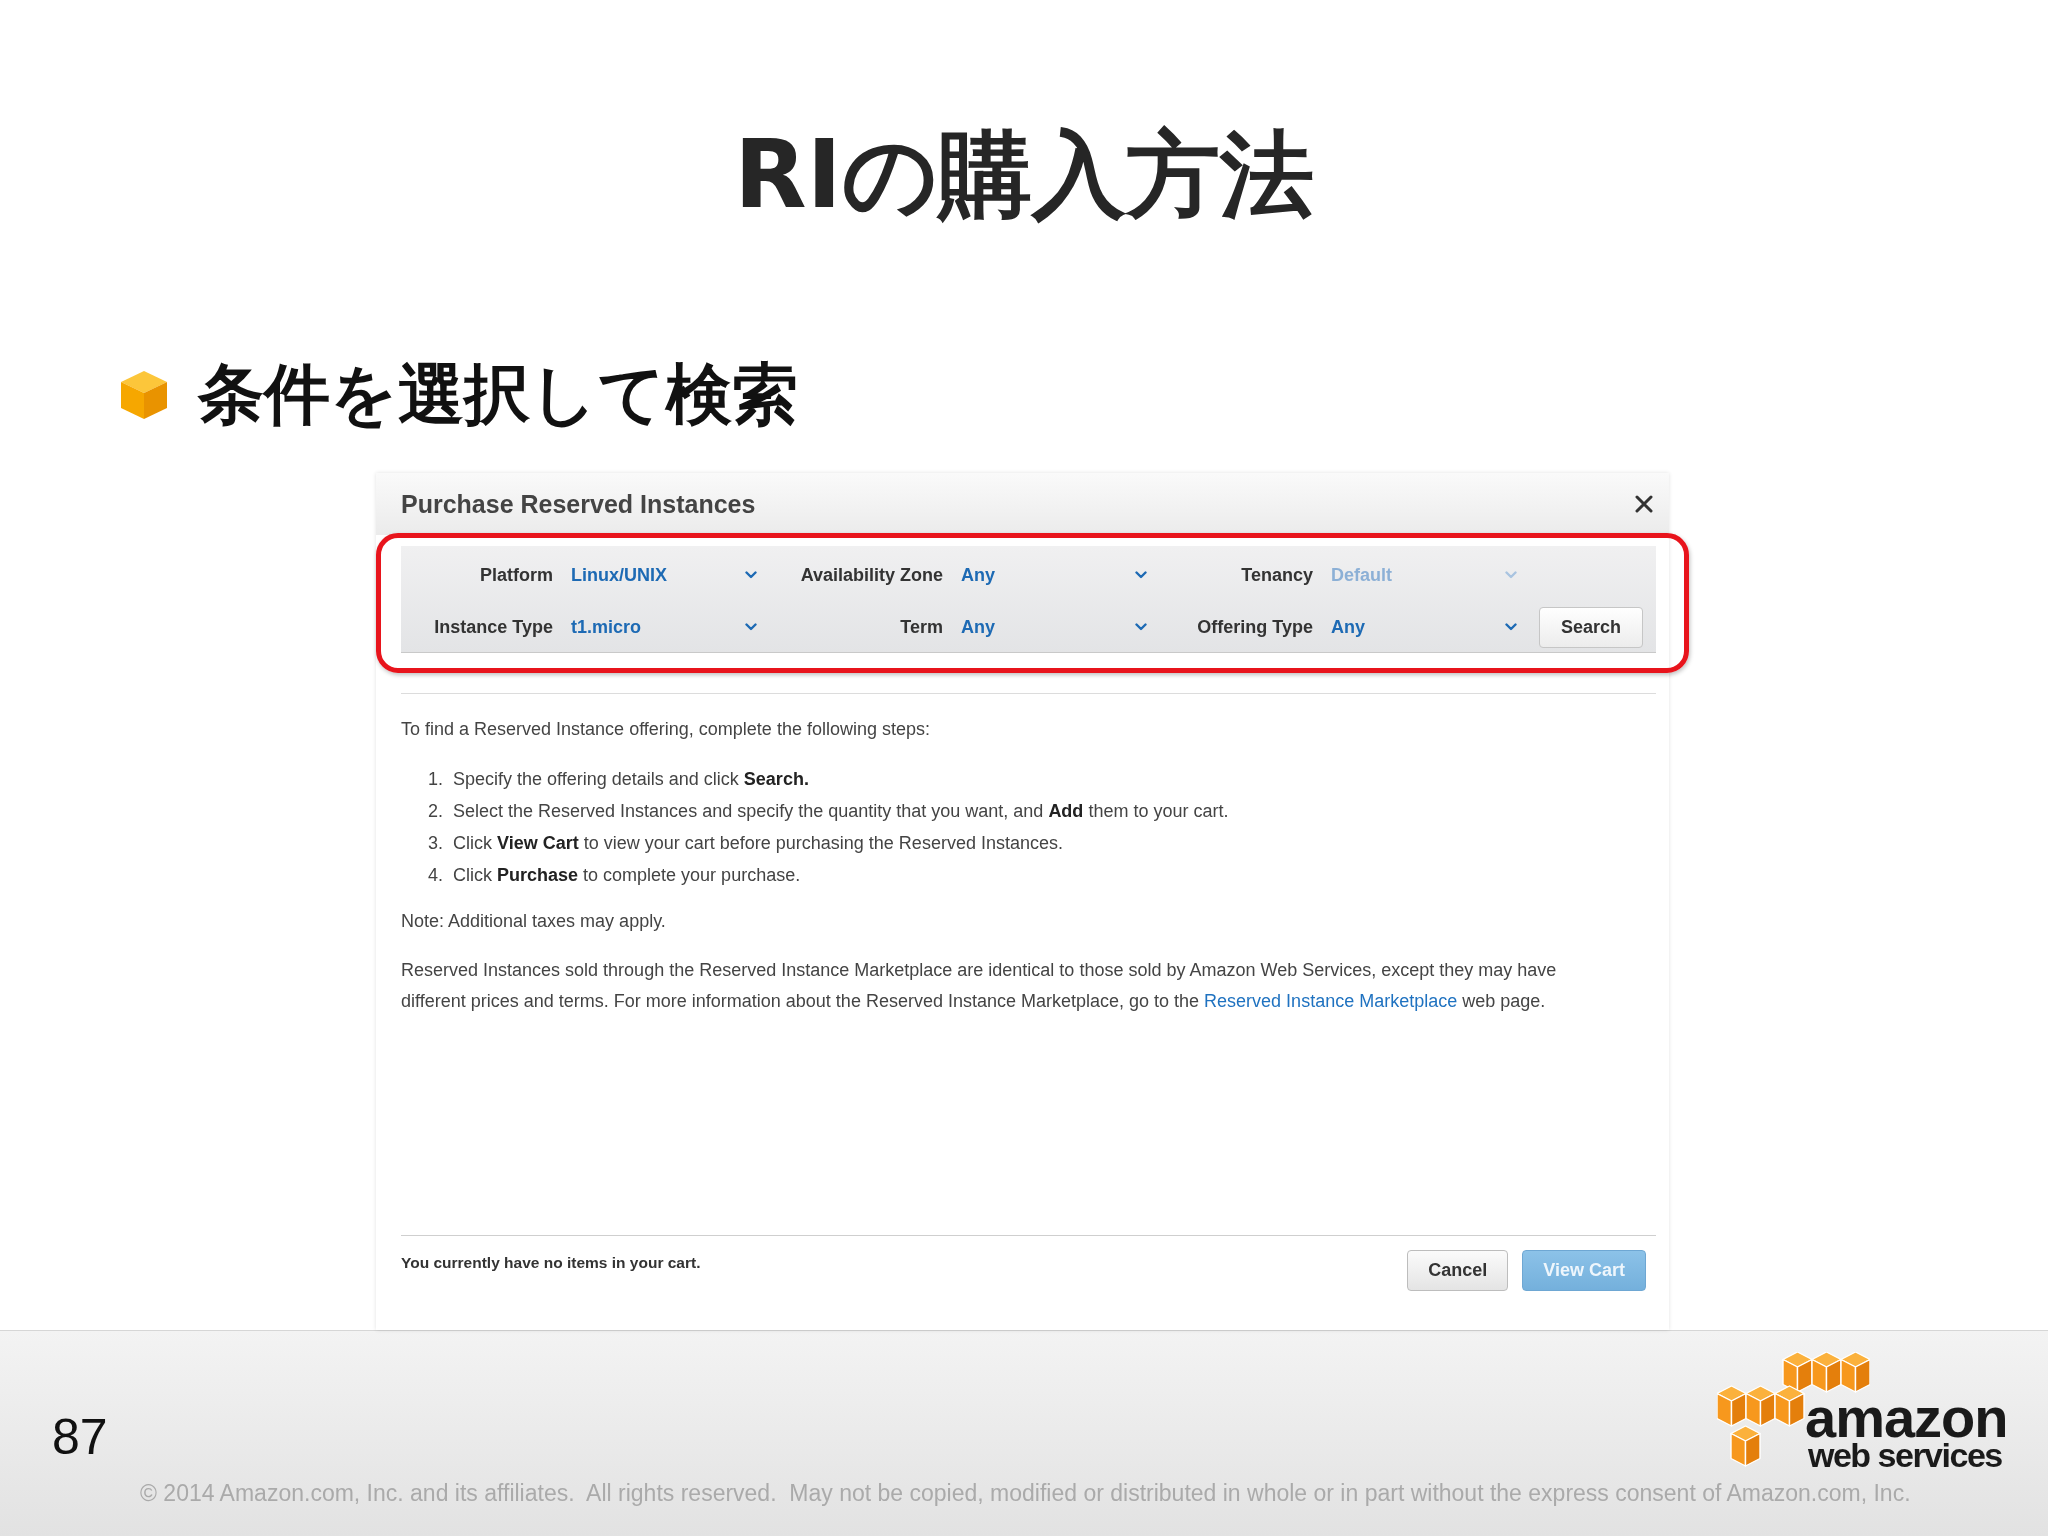 This screenshot has width=2048, height=1536. I want to click on field-label: Tenancy, so click(1277, 575).